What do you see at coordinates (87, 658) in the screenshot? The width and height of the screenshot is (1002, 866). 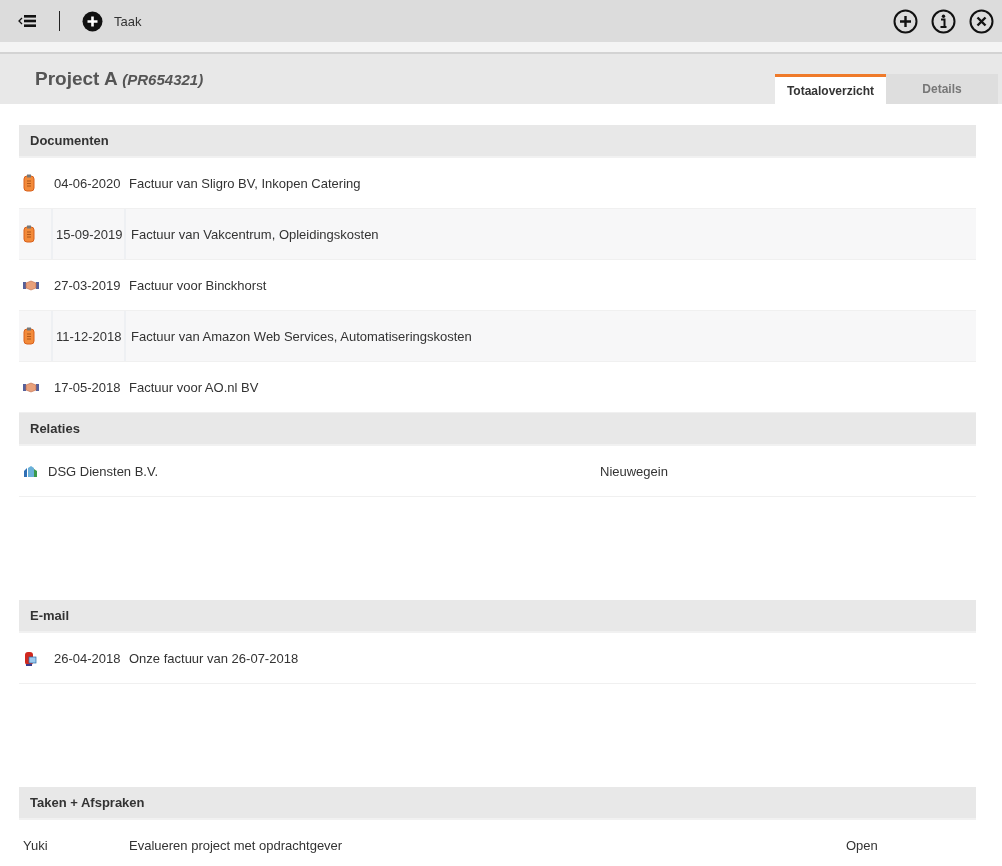 I see `email-date: 26-04-2018` at bounding box center [87, 658].